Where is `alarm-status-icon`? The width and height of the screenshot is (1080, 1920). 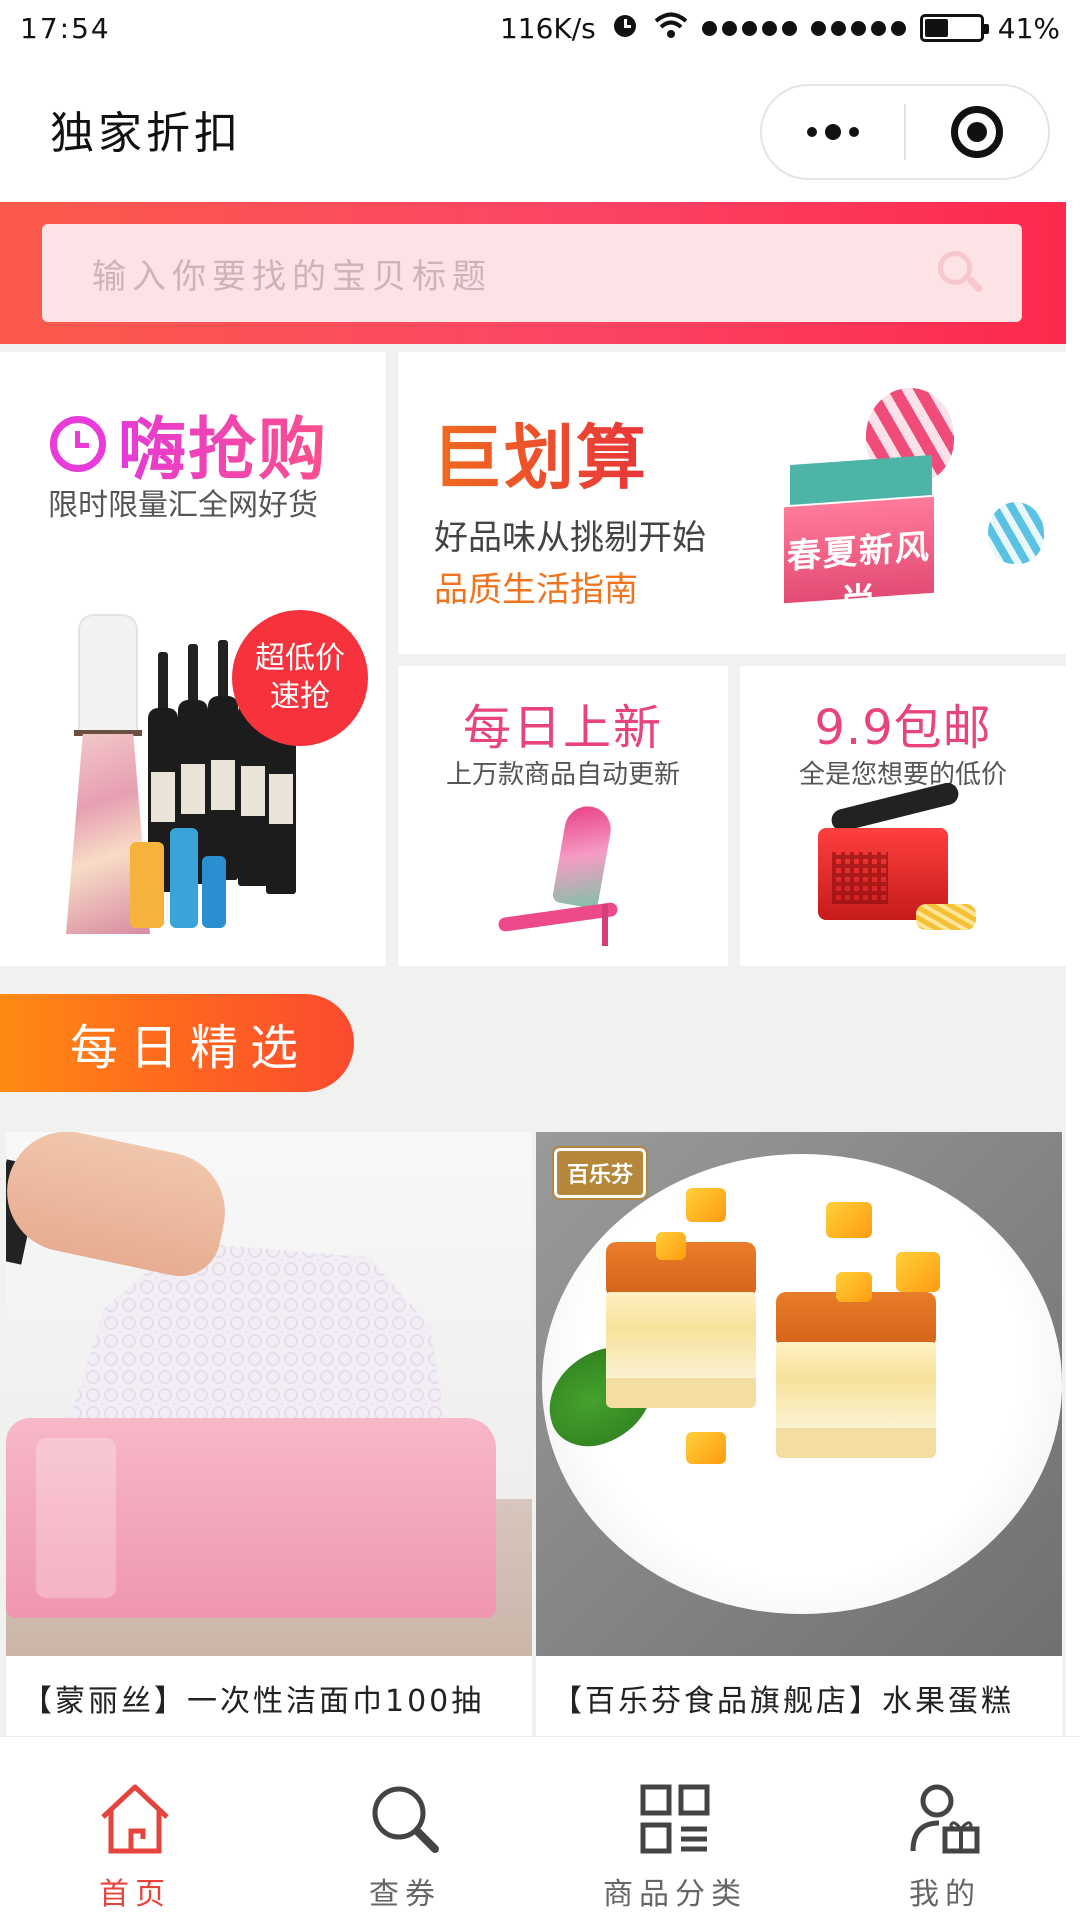 alarm-status-icon is located at coordinates (625, 28).